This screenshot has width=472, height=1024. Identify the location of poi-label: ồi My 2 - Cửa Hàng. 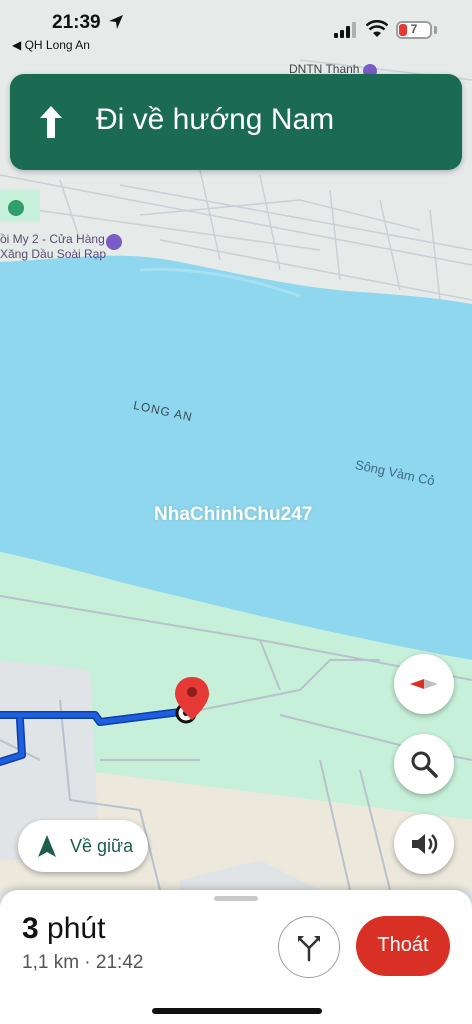
(52, 239).